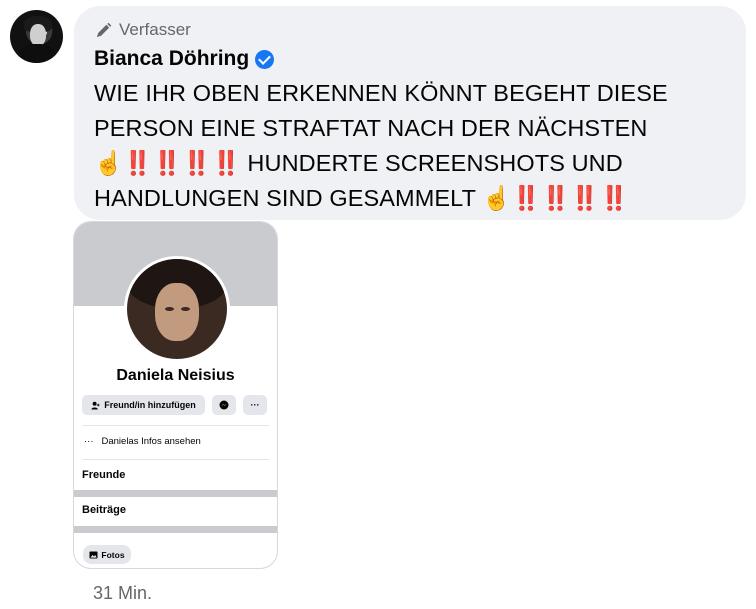  Describe the element at coordinates (104, 475) in the screenshot. I see `friends-section-title: Freunde` at that location.